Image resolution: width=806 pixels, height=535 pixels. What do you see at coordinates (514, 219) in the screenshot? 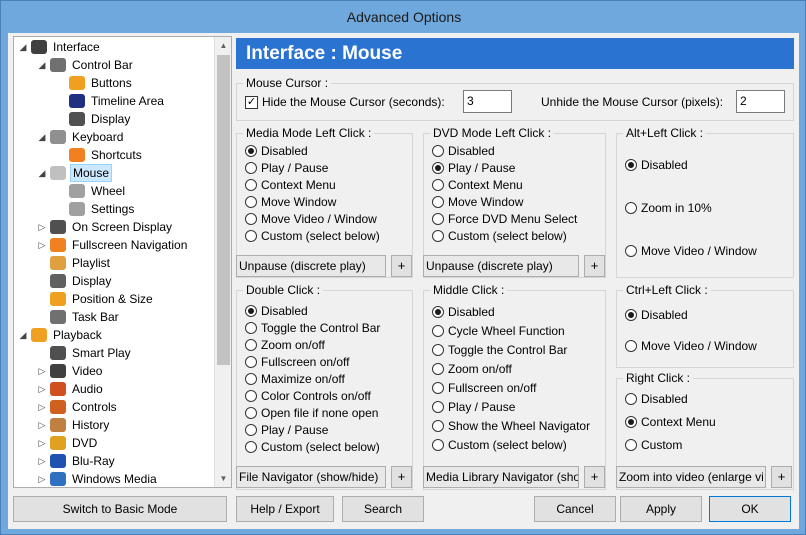
I see `radio-option: Force DVD Menu Select` at bounding box center [514, 219].